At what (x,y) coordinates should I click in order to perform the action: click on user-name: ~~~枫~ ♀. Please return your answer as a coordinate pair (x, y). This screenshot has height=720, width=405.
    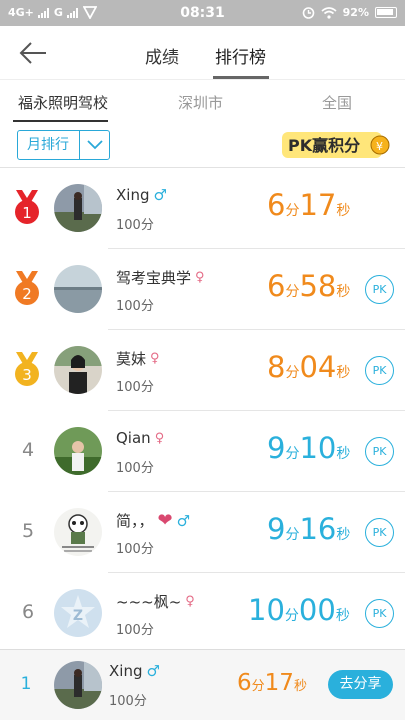
    Looking at the image, I should click on (155, 601).